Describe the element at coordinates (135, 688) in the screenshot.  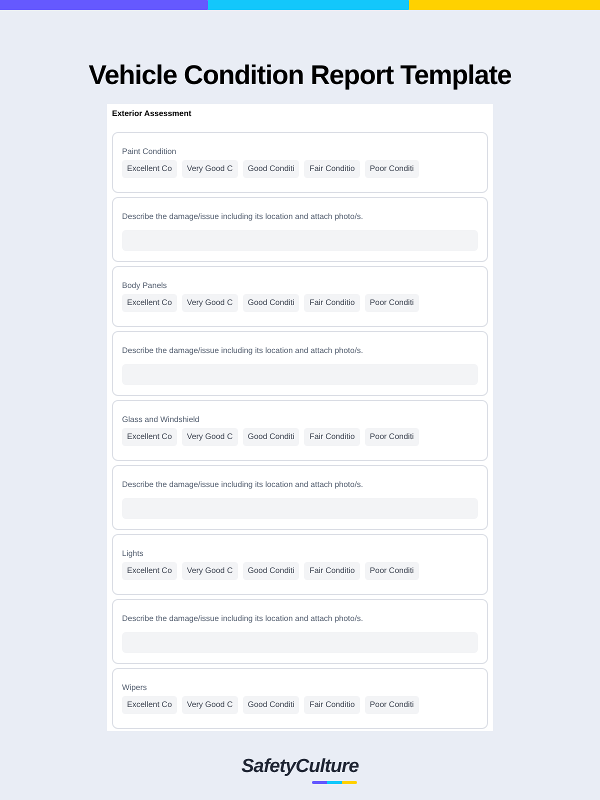
I see `question-label: Wipers` at that location.